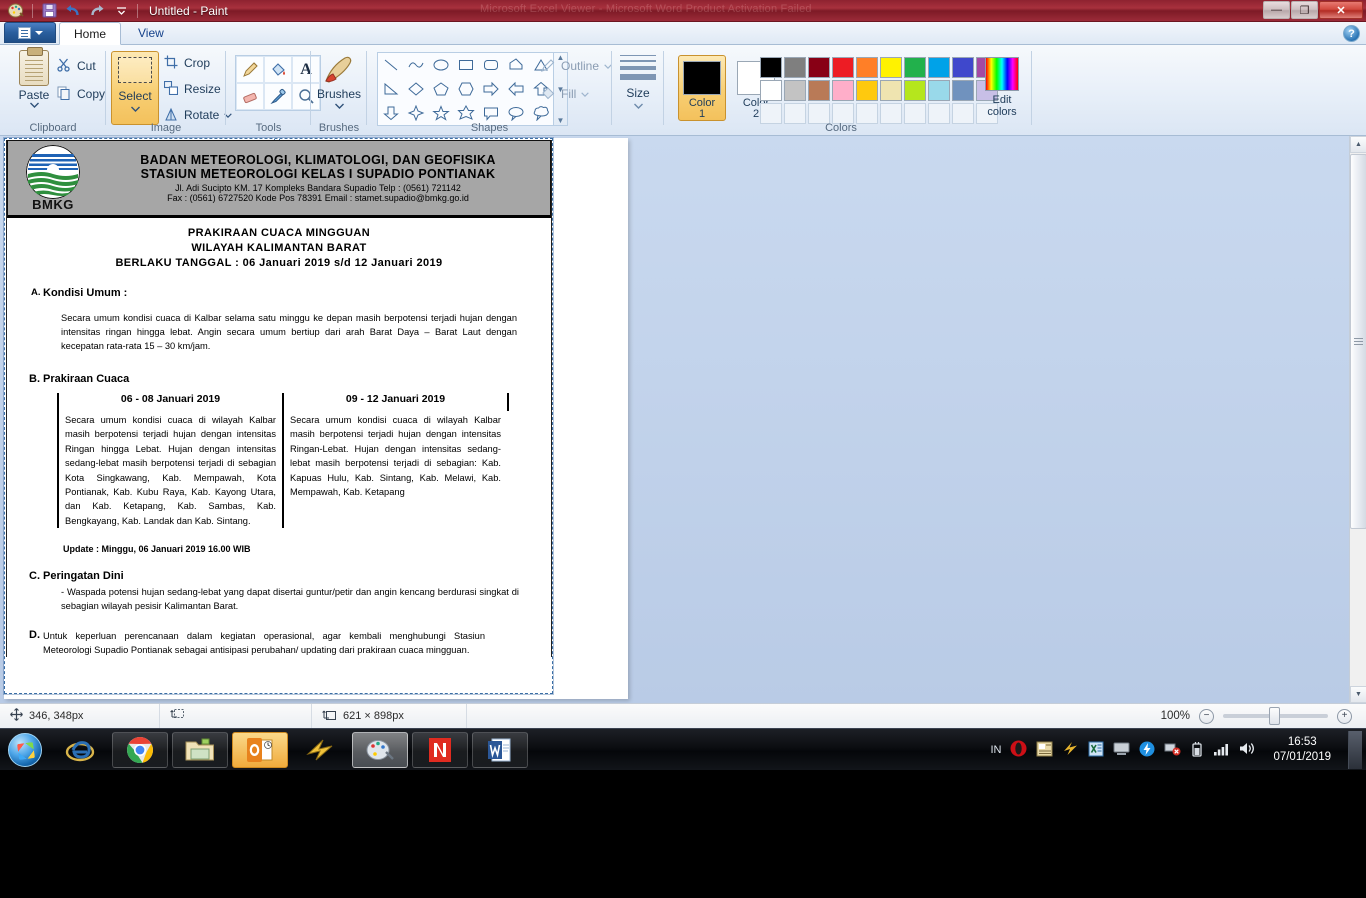 The image size is (1366, 898). I want to click on customize-qat-icon, so click(121, 11).